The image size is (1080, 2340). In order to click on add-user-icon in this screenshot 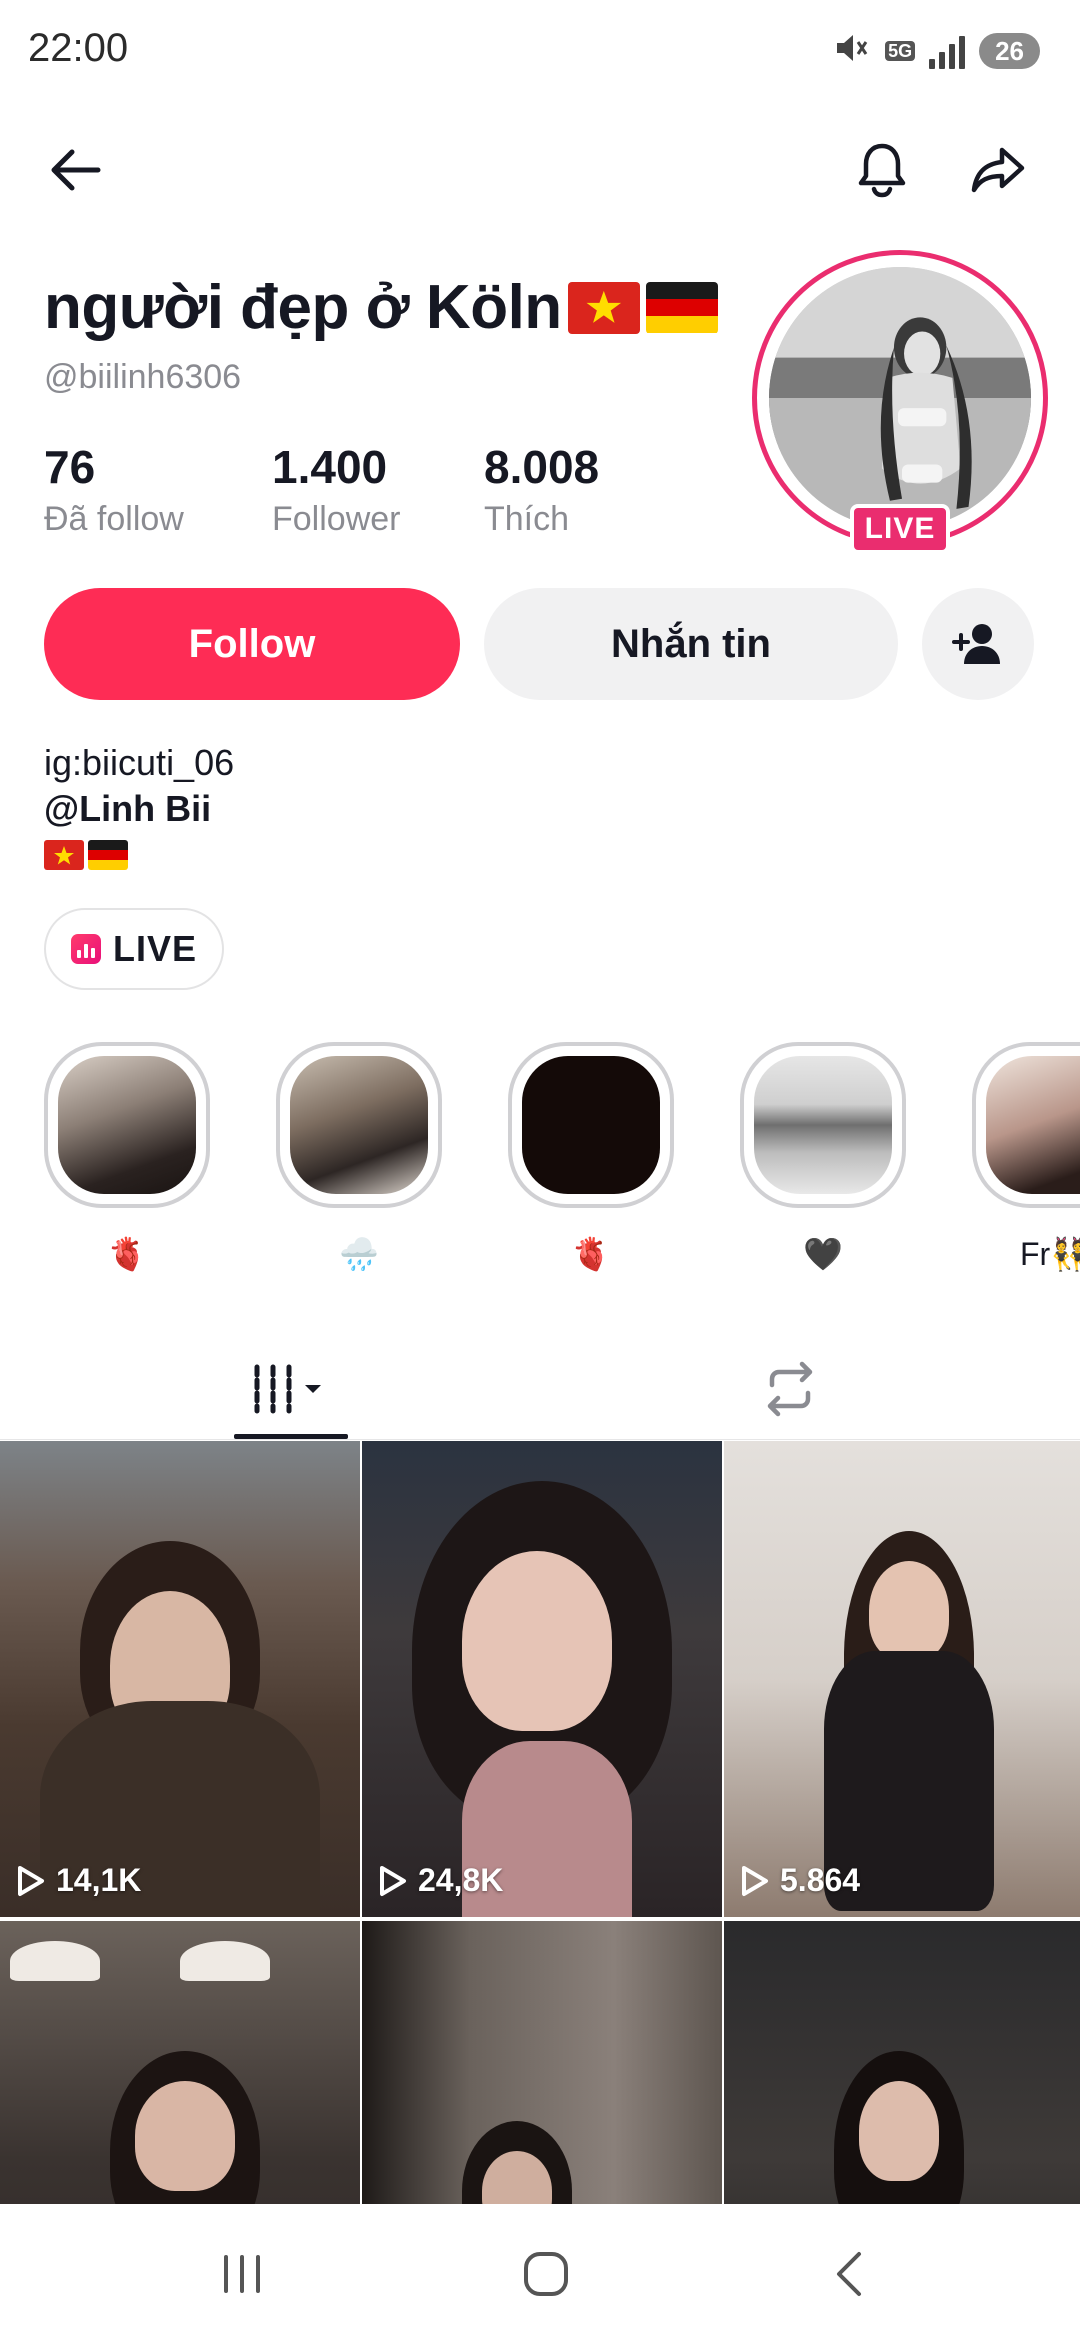, I will do `click(976, 644)`.